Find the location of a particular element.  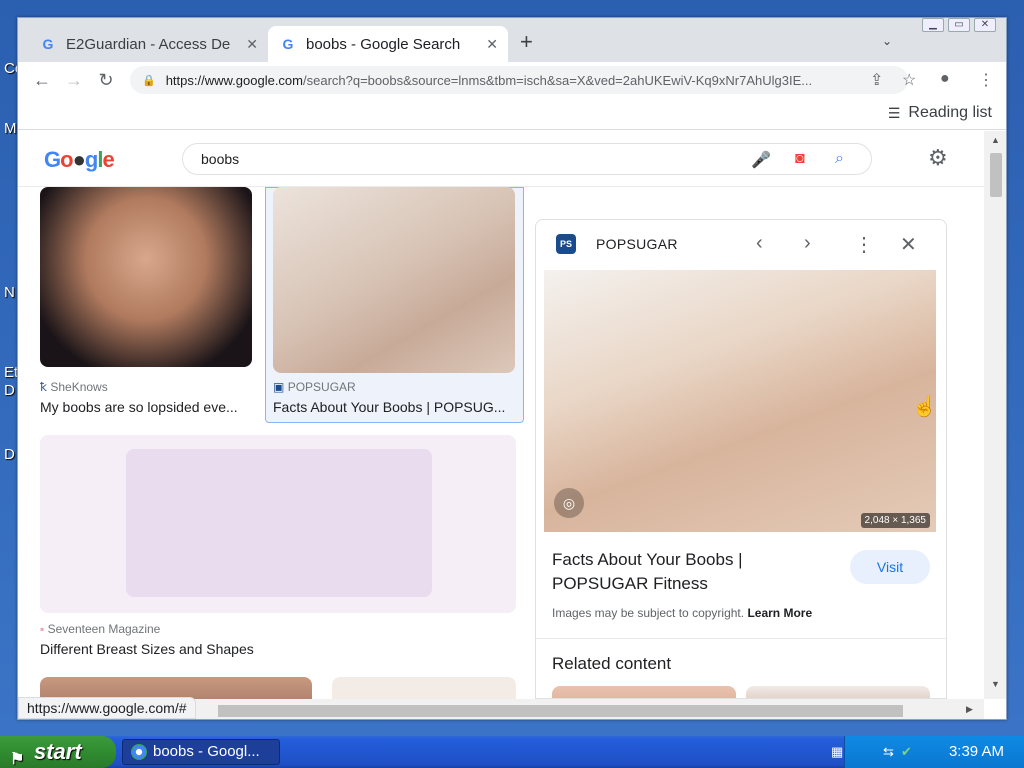

google-header: Go●gle boobs 🎤 ◙ ⌕ ⚙ is located at coordinates (501, 159).